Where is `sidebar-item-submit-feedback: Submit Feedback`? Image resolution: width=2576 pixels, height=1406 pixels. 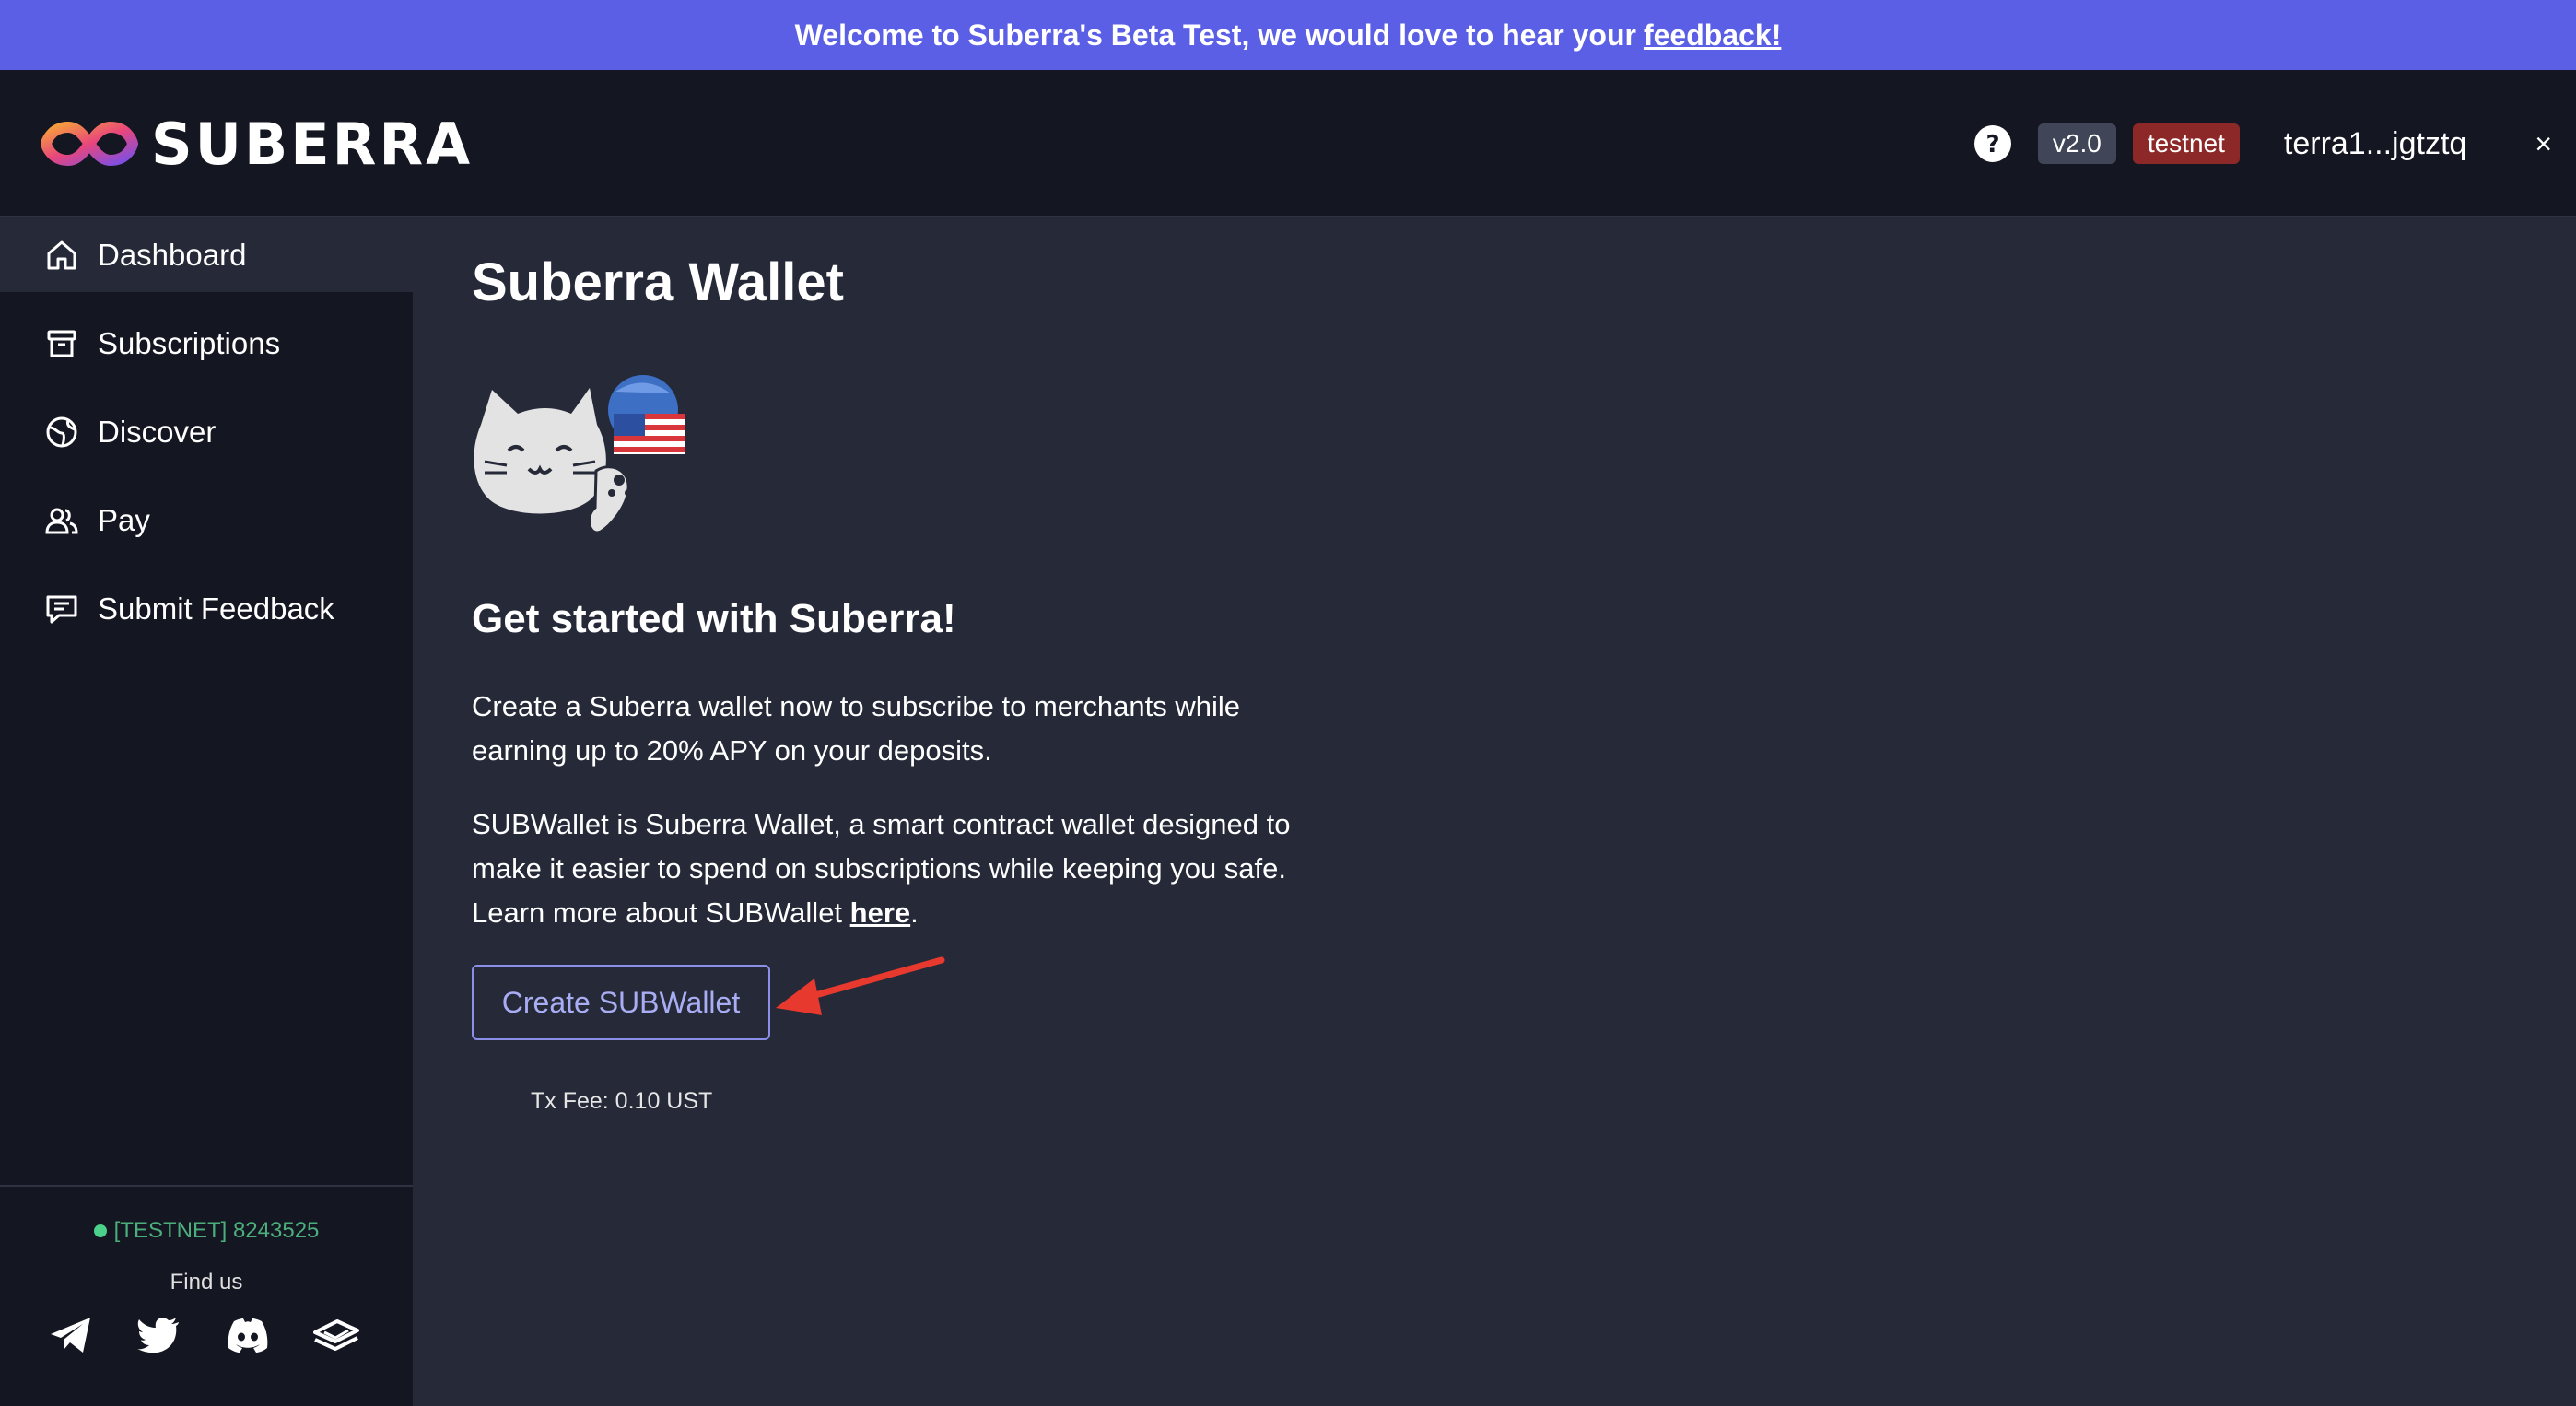 sidebar-item-submit-feedback: Submit Feedback is located at coordinates (206, 609).